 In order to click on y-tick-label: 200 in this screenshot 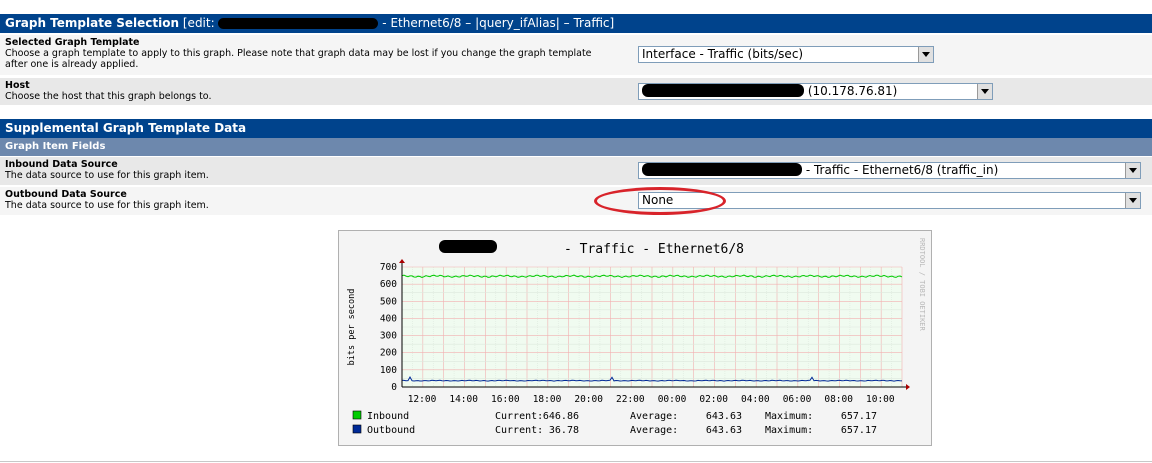, I will do `click(388, 353)`.